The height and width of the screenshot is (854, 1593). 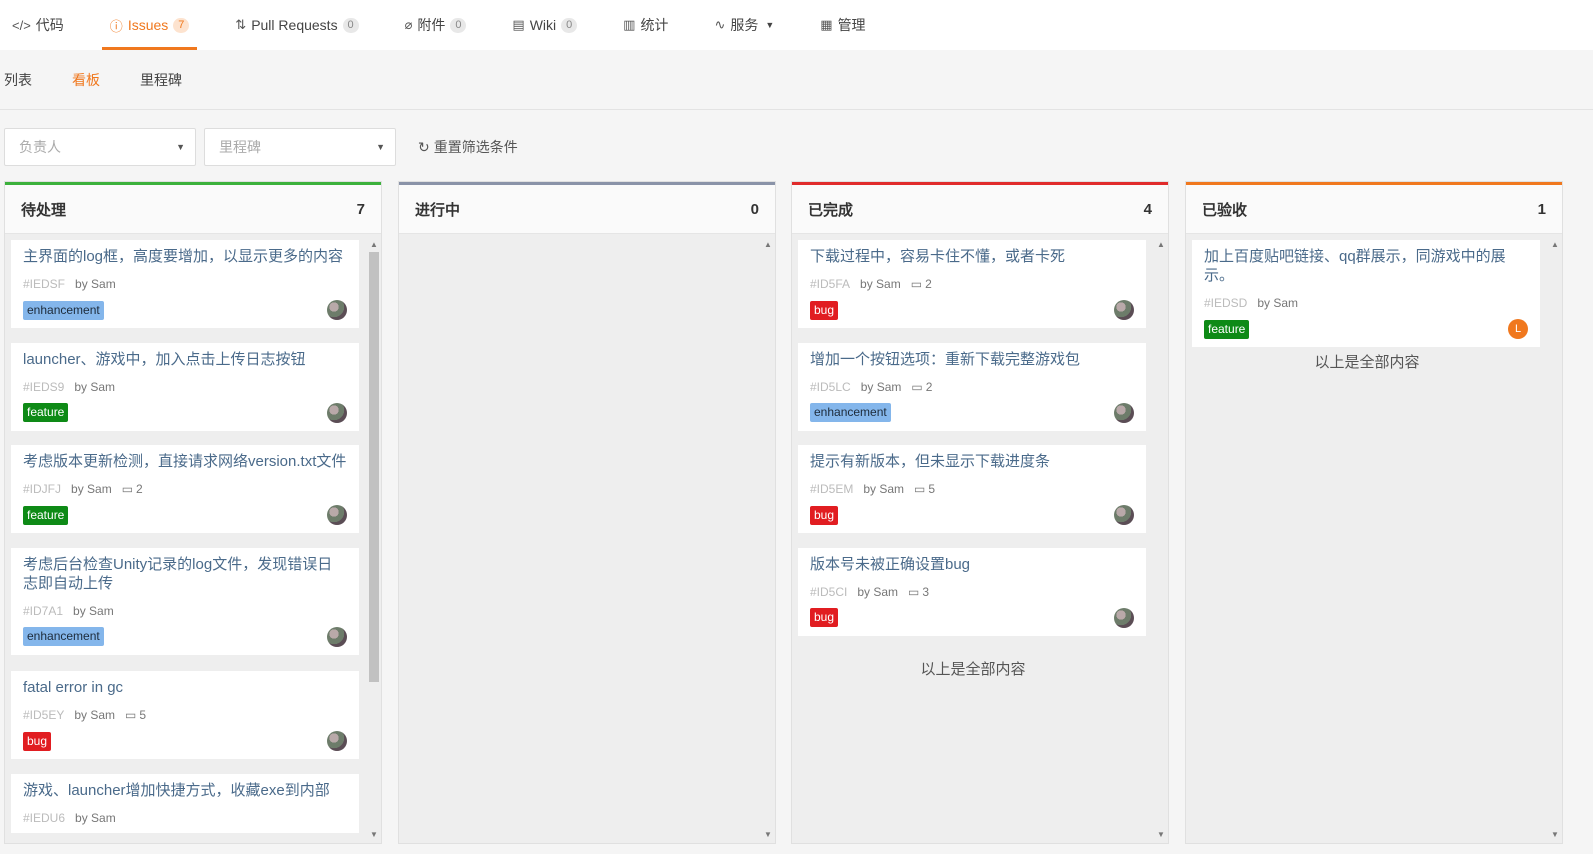 I want to click on tab-label: 附件, so click(x=431, y=25).